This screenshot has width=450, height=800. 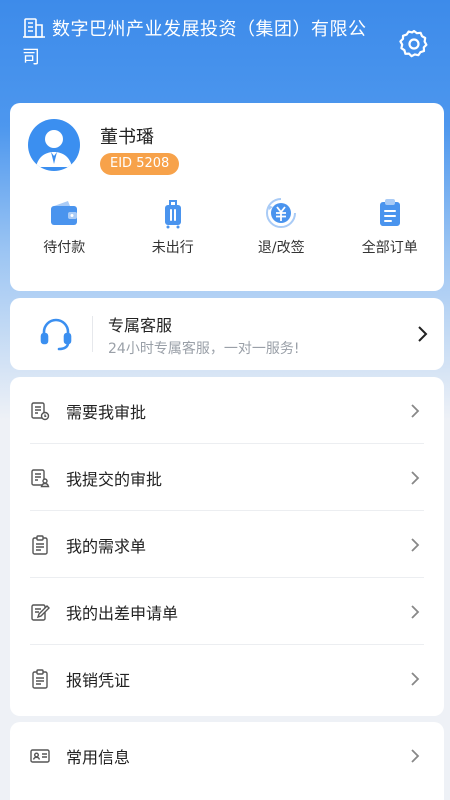 What do you see at coordinates (281, 213) in the screenshot?
I see `refund-icon` at bounding box center [281, 213].